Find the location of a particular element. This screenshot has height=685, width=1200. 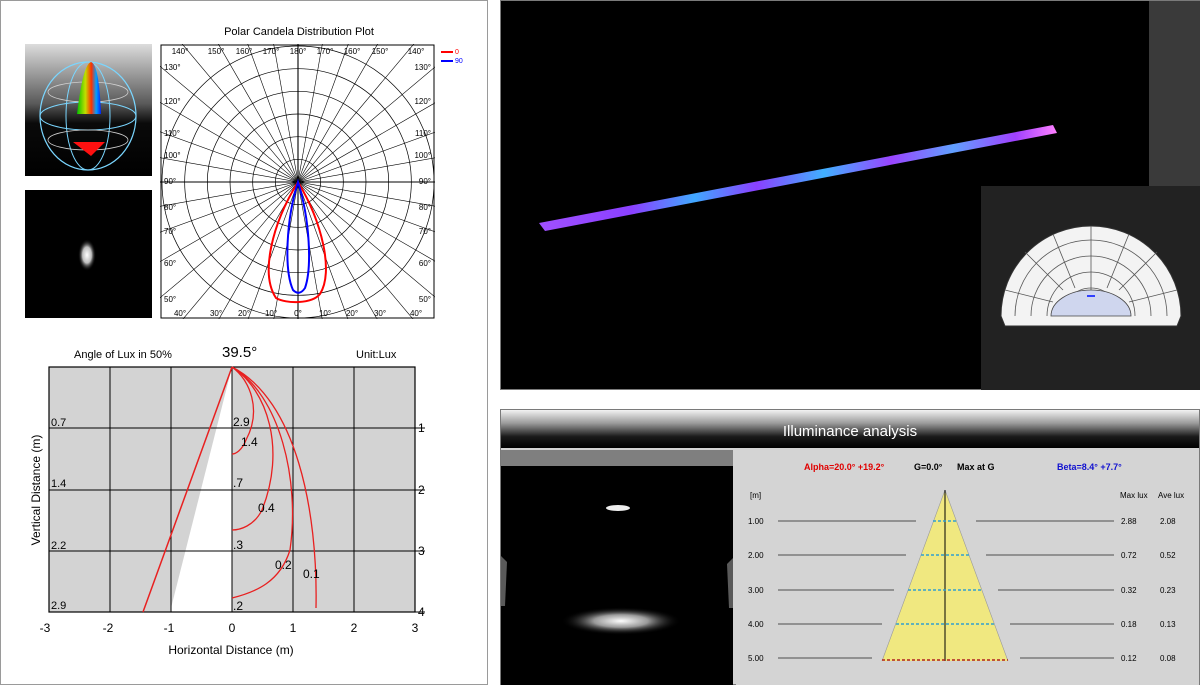

polar-left-label: 110° is located at coordinates (172, 133).